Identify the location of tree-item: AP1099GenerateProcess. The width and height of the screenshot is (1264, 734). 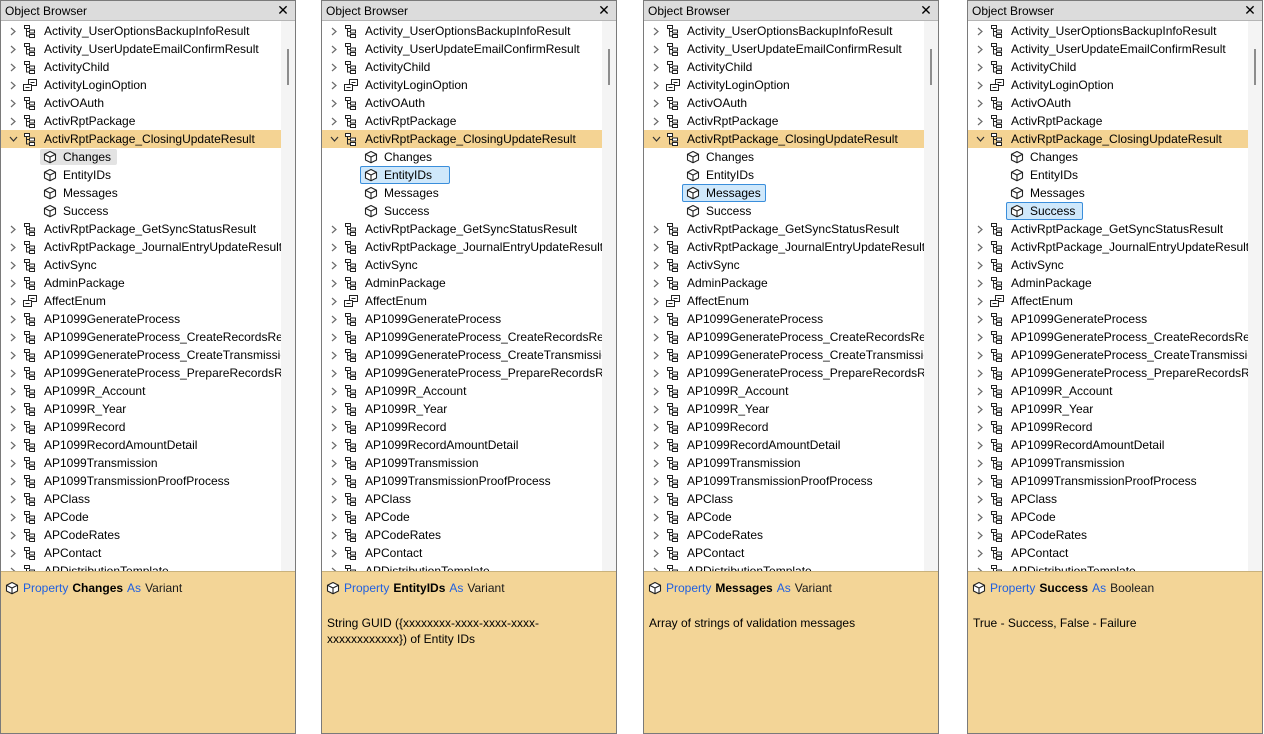
(784, 319).